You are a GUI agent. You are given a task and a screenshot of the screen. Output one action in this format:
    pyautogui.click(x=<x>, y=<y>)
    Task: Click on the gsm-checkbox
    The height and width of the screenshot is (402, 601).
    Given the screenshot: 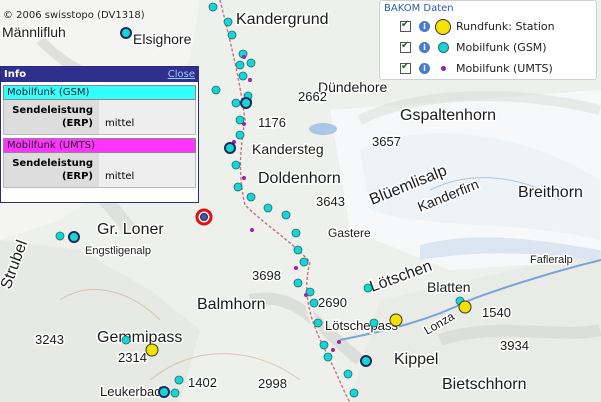 What is the action you would take?
    pyautogui.click(x=405, y=46)
    